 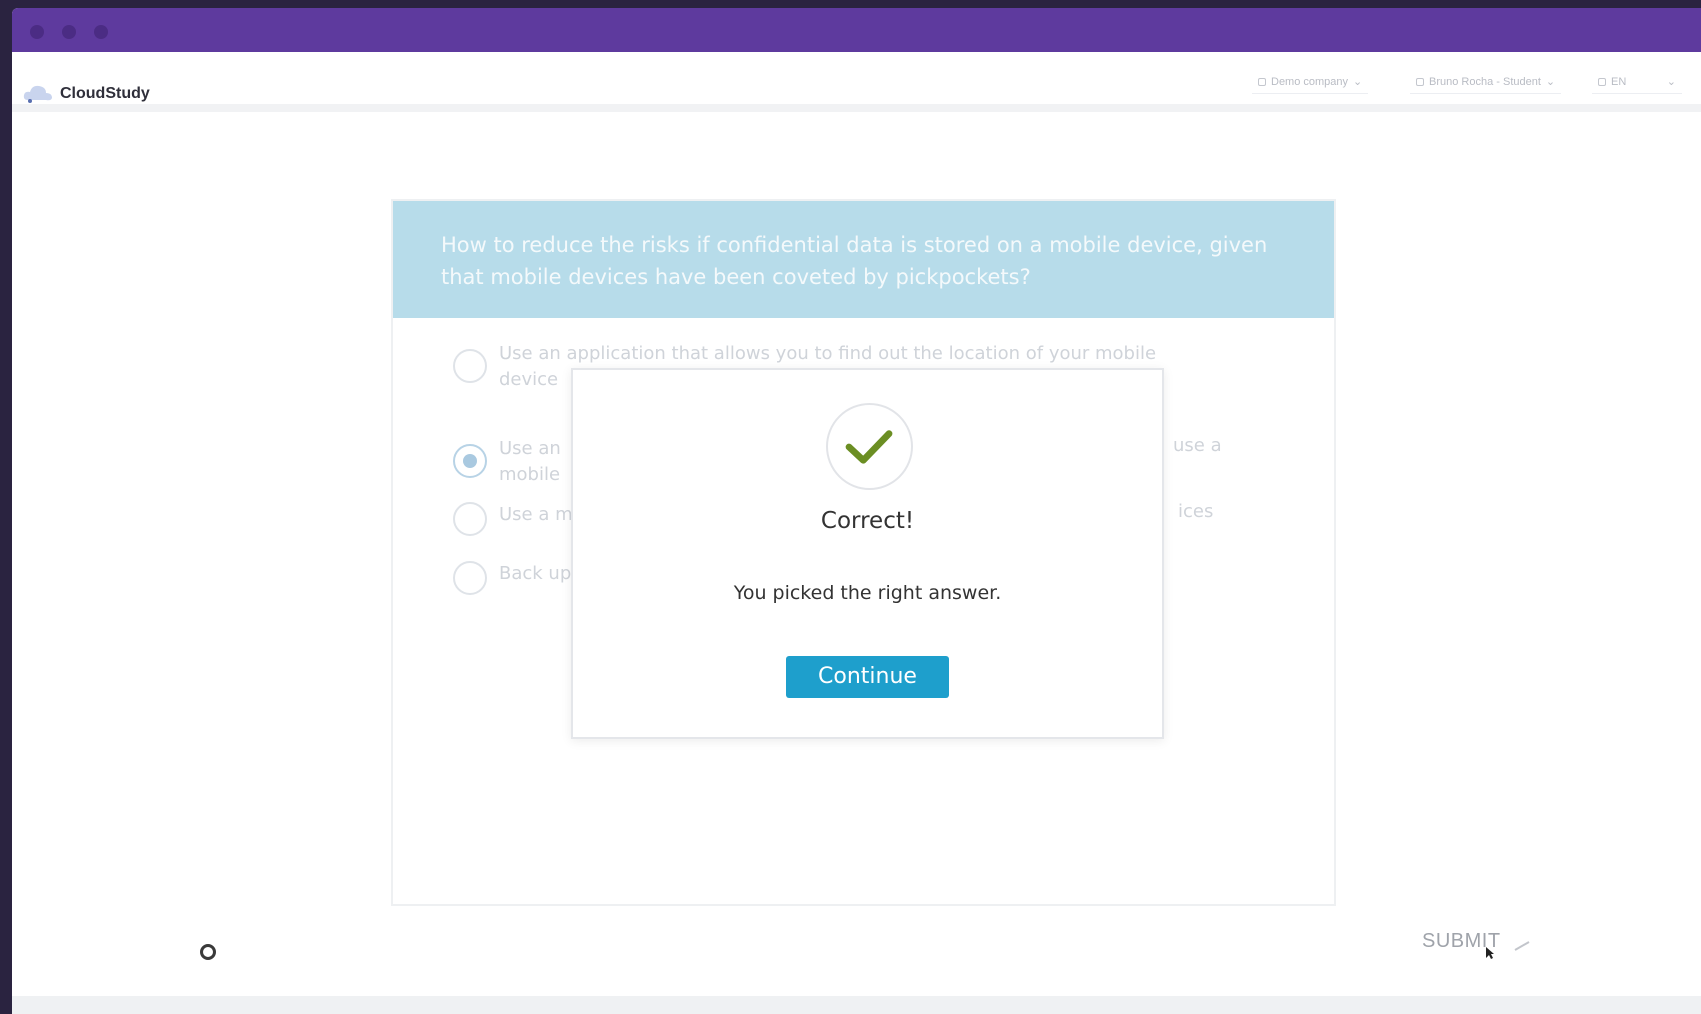 What do you see at coordinates (530, 474) in the screenshot?
I see `option-label-line2: mobile` at bounding box center [530, 474].